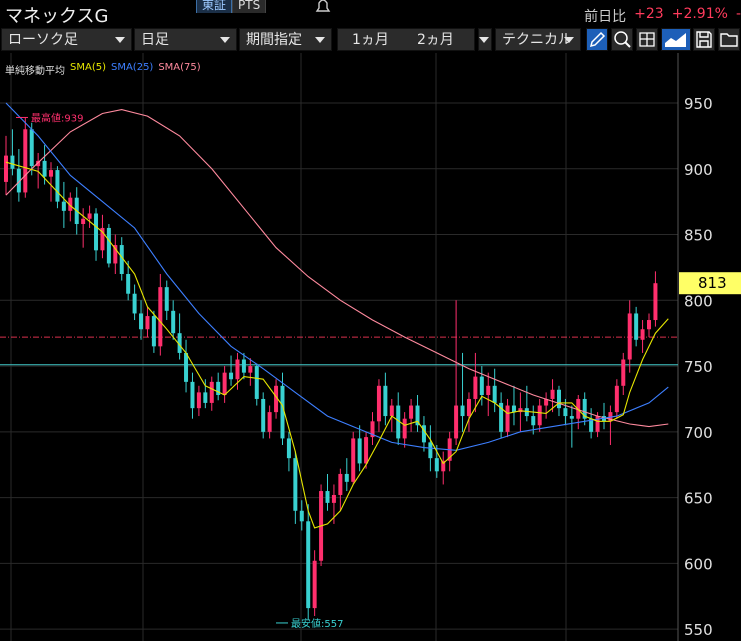 The image size is (741, 641). I want to click on range-buttons: 1ヵ月 2ヵ月, so click(406, 39).